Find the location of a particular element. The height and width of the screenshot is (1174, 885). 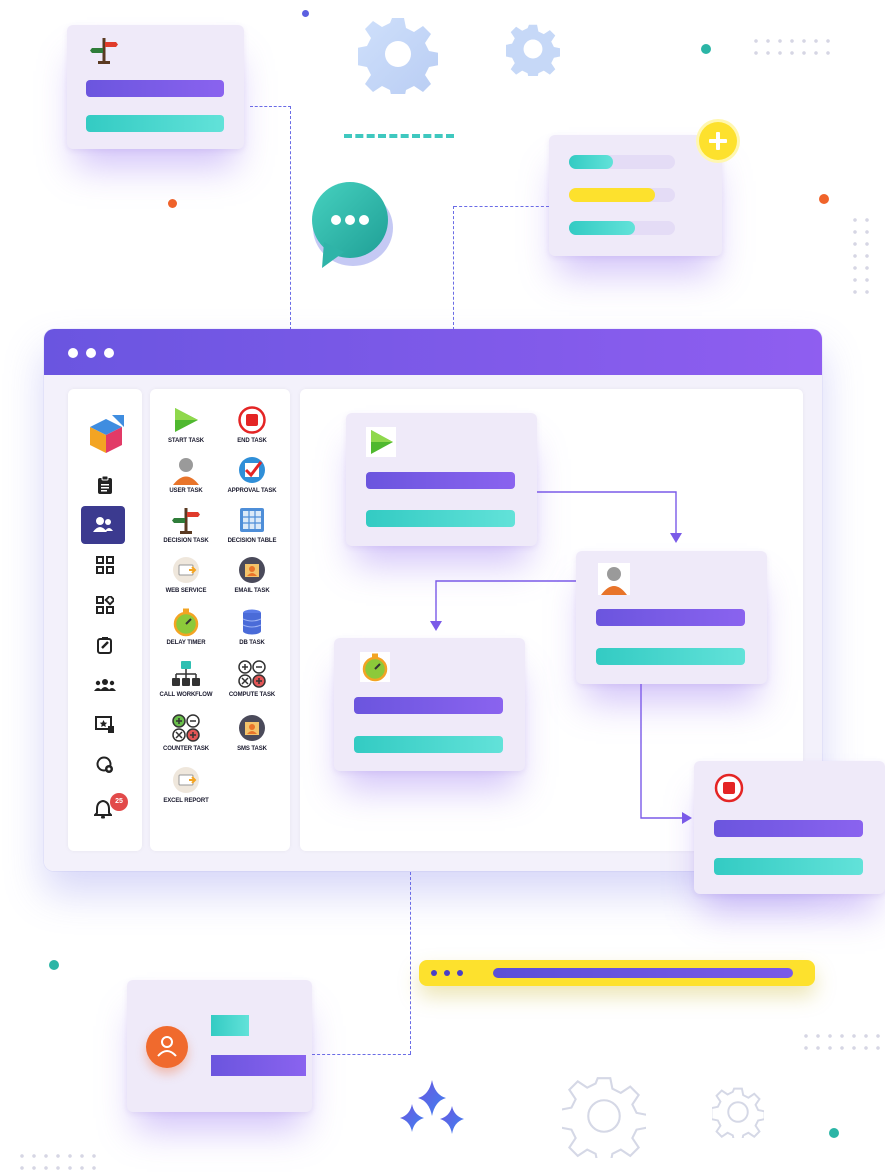

stopwatch-icon is located at coordinates (375, 667).